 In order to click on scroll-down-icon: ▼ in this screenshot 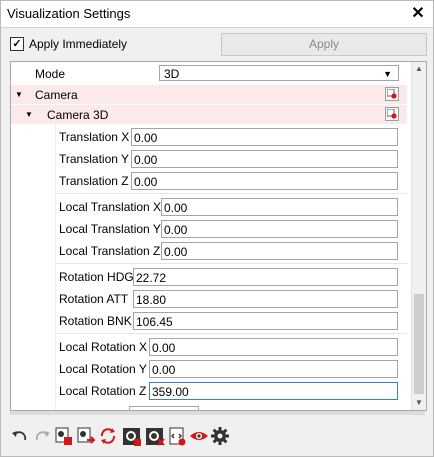, I will do `click(419, 403)`.